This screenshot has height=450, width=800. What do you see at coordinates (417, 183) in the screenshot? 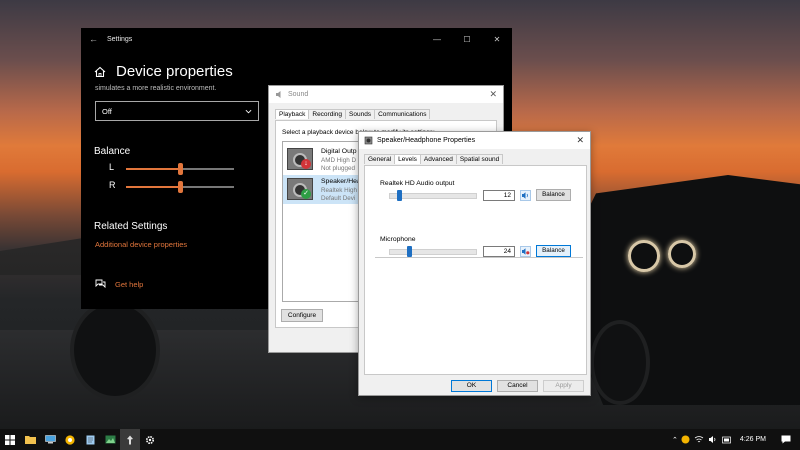
I see `output-level-label: Realtek HD Audio output` at bounding box center [417, 183].